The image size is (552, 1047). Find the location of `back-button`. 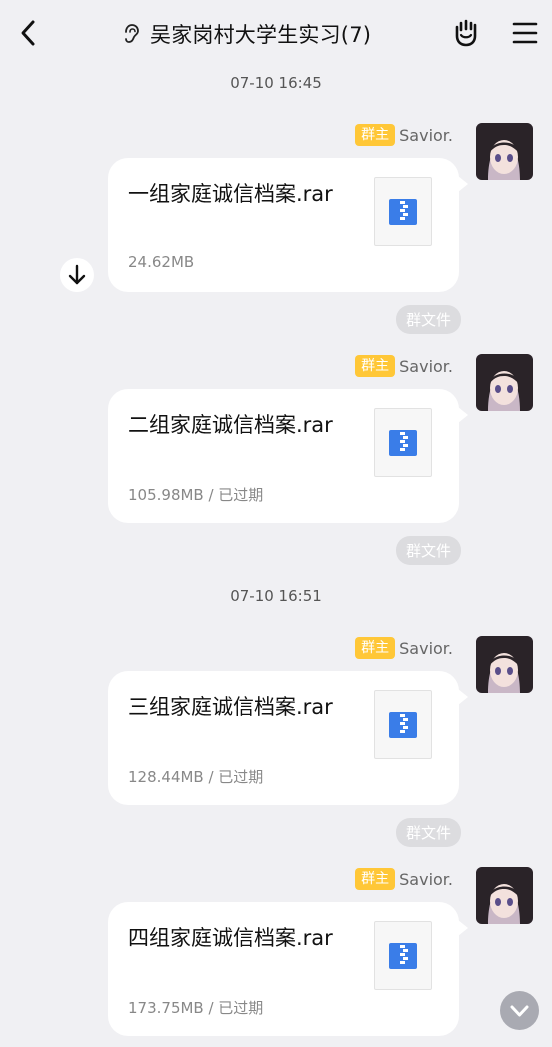

back-button is located at coordinates (30, 33).